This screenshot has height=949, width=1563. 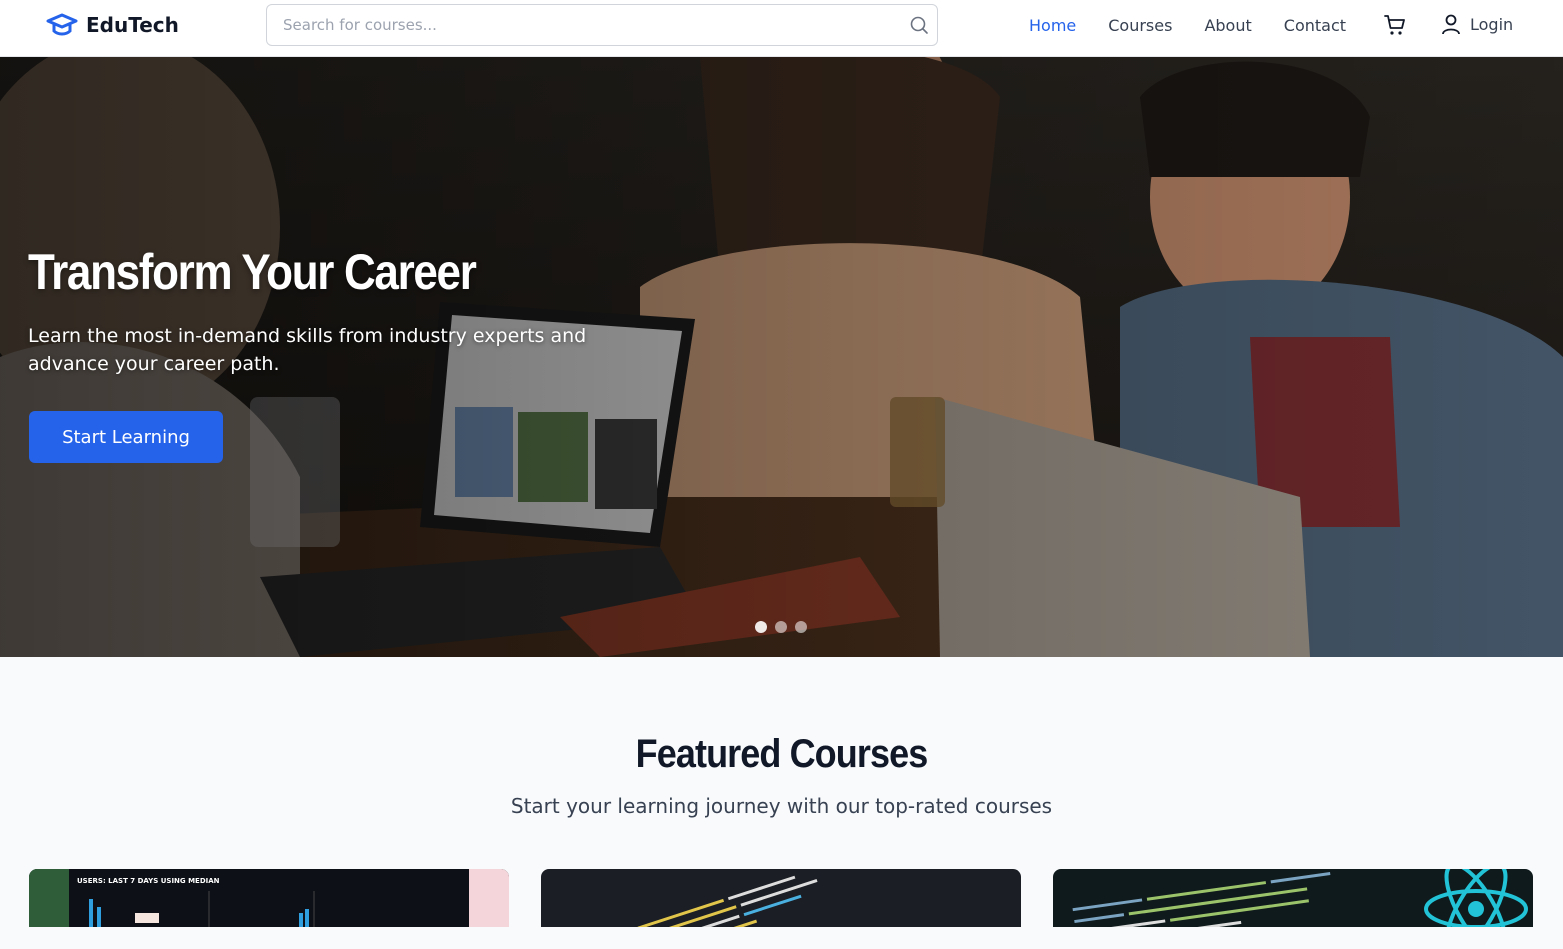 I want to click on nav-courses: Courses, so click(x=1140, y=25).